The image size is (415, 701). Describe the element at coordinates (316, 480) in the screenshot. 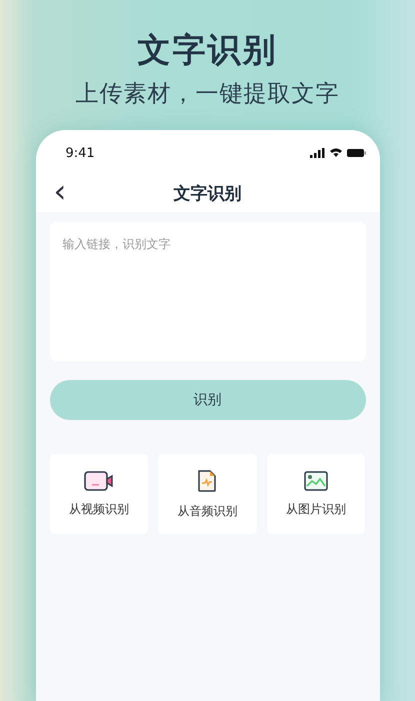

I see `image-icon` at that location.